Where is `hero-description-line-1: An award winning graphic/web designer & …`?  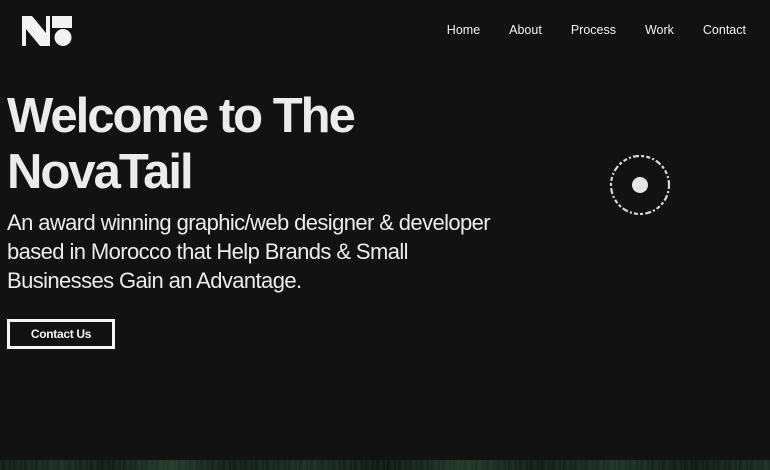
hero-description-line-1: An award winning graphic/web designer & … is located at coordinates (249, 222).